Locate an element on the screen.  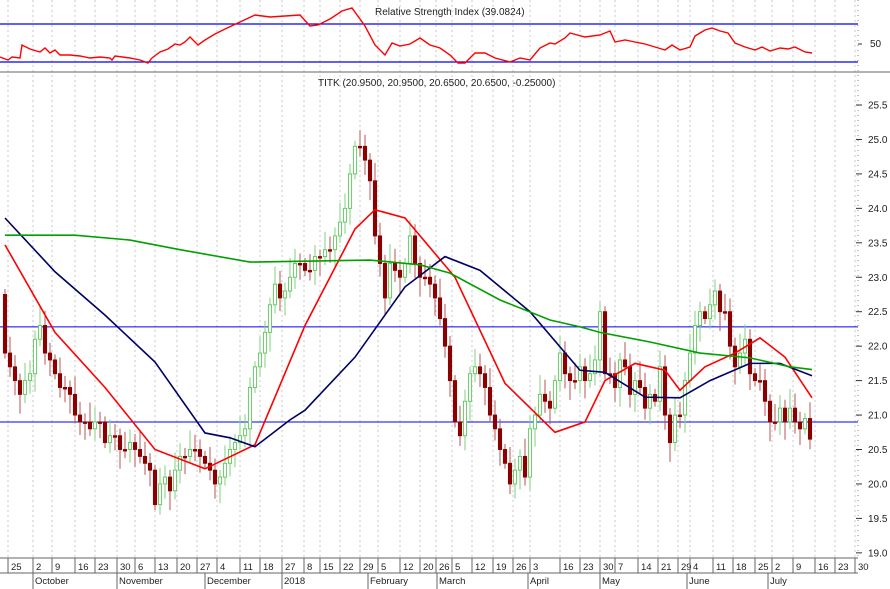
date-tick-label: 11 is located at coordinates (721, 567).